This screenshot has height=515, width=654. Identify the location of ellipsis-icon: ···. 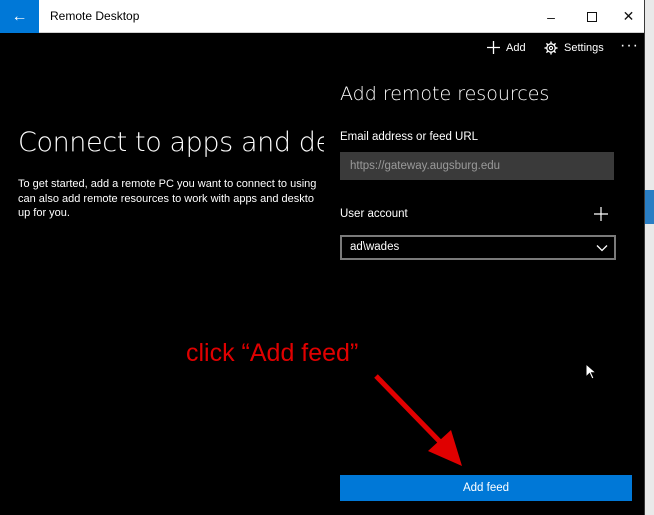
(629, 45).